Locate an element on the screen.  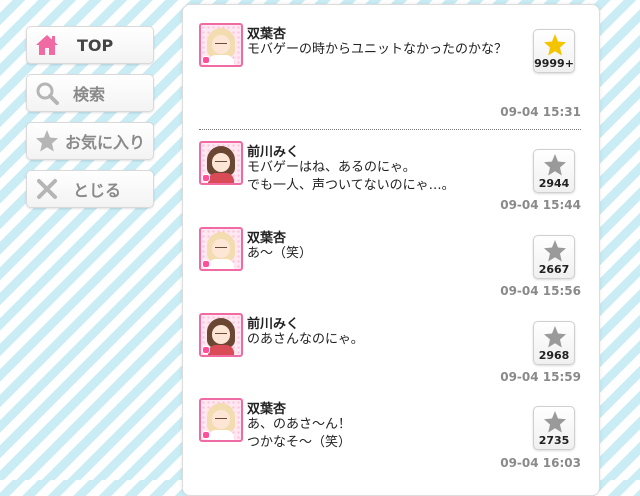
timestamp: 09-04 15:31 is located at coordinates (540, 112).